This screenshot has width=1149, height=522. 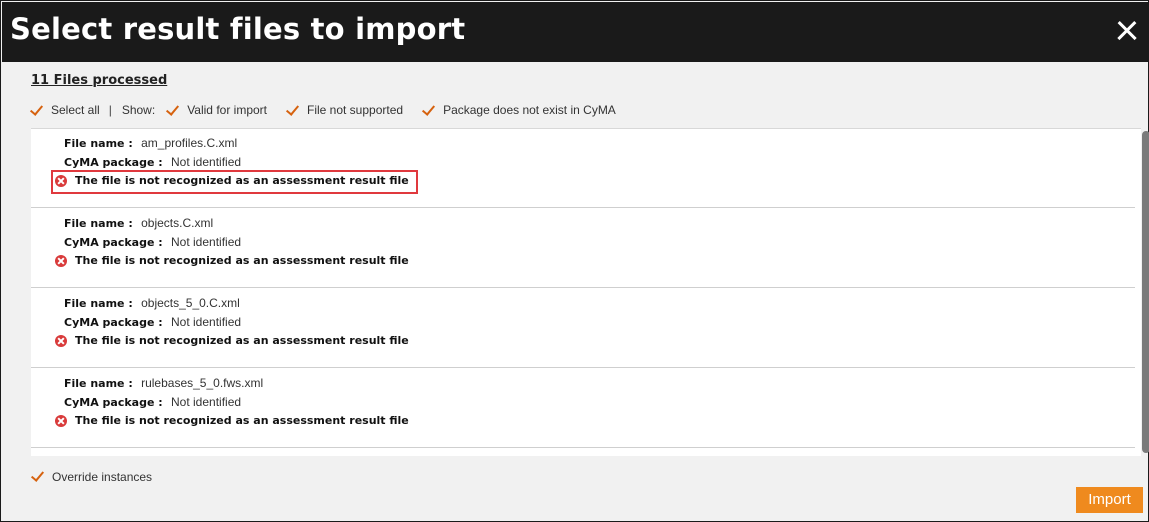 I want to click on file-name-row: File name : rulebases_5_0.fws.xml, so click(x=163, y=383).